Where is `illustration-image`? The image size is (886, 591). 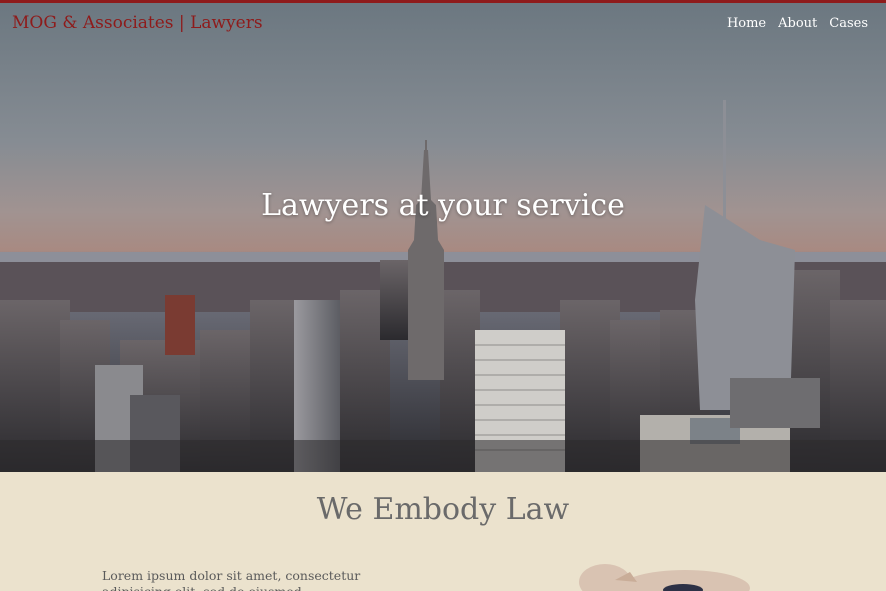 illustration-image is located at coordinates (664, 577).